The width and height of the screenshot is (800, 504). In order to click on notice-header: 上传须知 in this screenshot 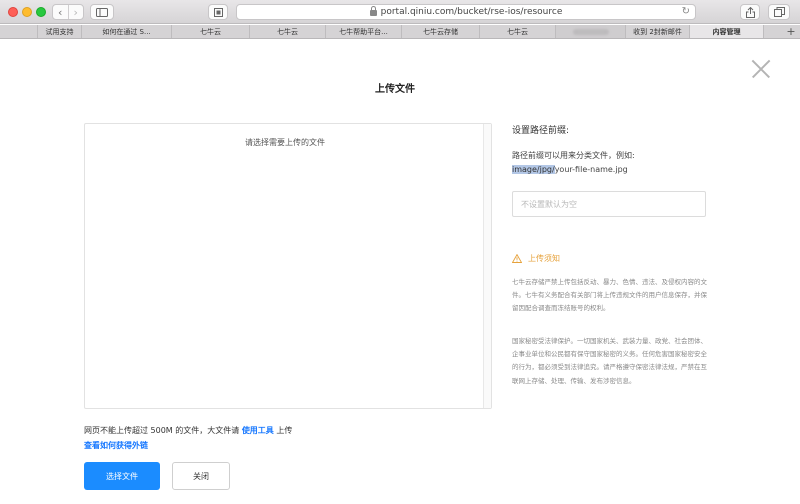, I will do `click(536, 258)`.